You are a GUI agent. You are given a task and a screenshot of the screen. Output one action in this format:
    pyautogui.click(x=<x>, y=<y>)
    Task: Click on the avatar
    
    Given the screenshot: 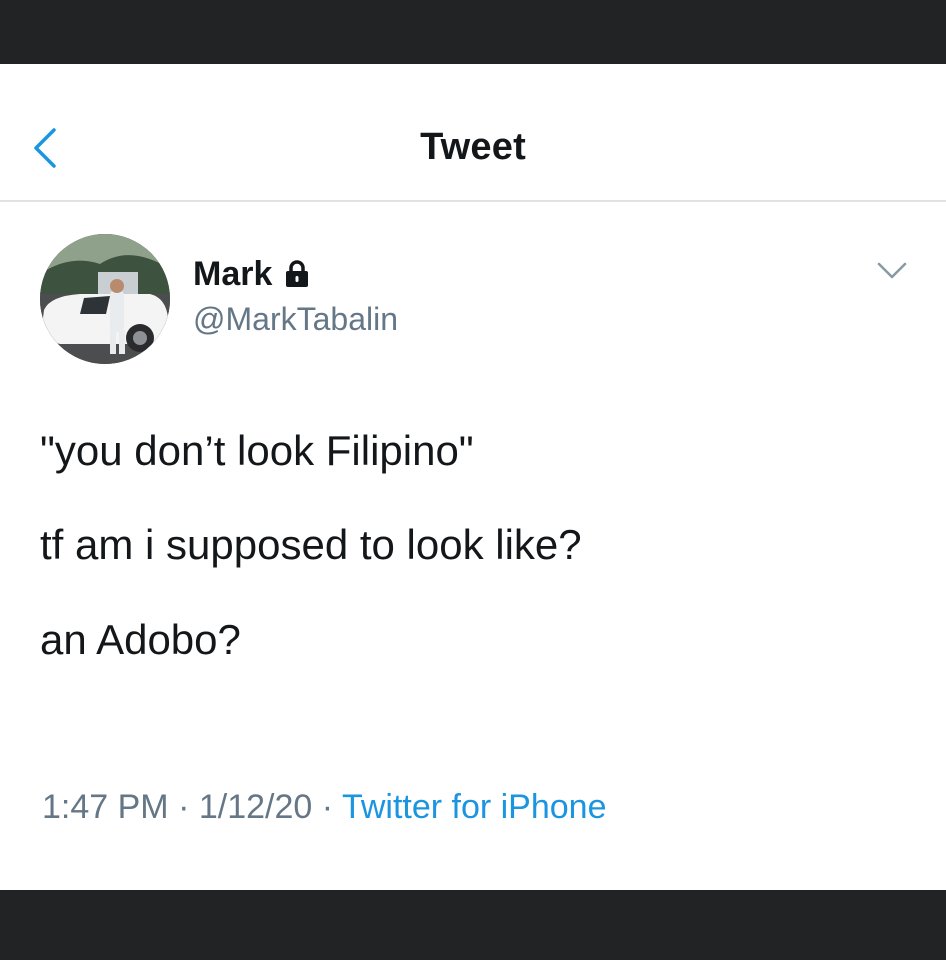 What is the action you would take?
    pyautogui.click(x=105, y=299)
    